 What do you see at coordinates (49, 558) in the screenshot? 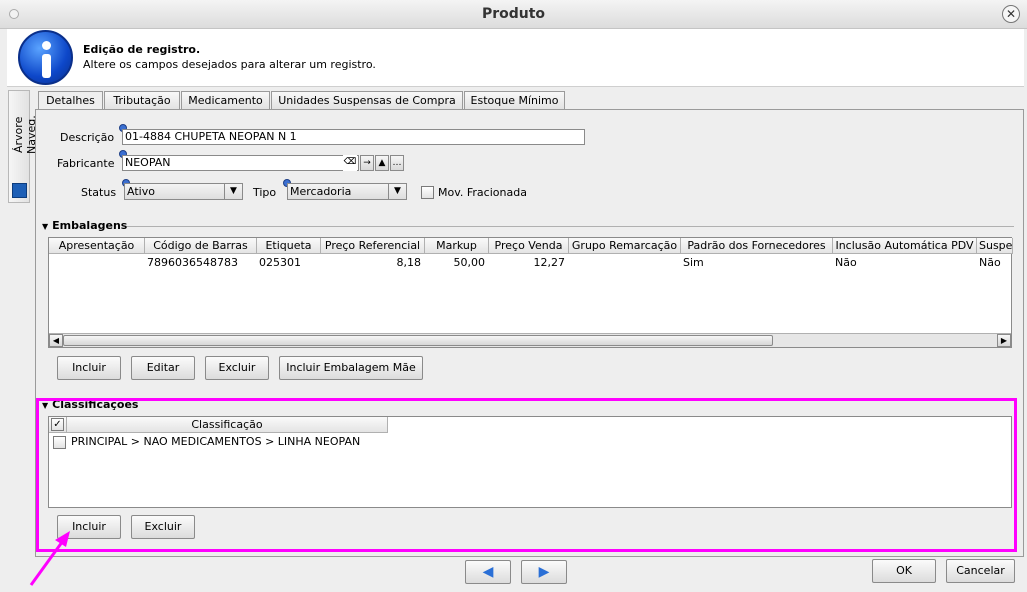
I see `annotation-arrow` at bounding box center [49, 558].